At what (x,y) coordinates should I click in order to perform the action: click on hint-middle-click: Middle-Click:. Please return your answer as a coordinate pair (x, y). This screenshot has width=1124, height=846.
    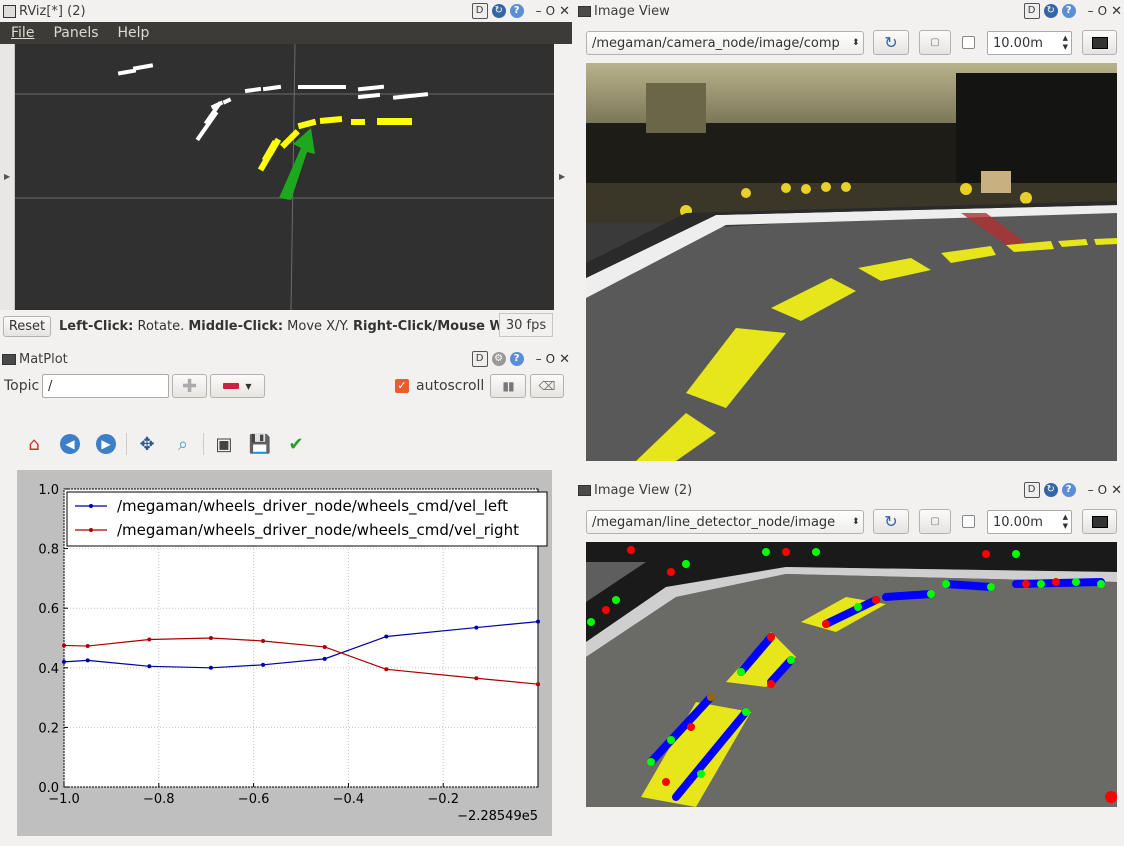
    Looking at the image, I should click on (236, 326).